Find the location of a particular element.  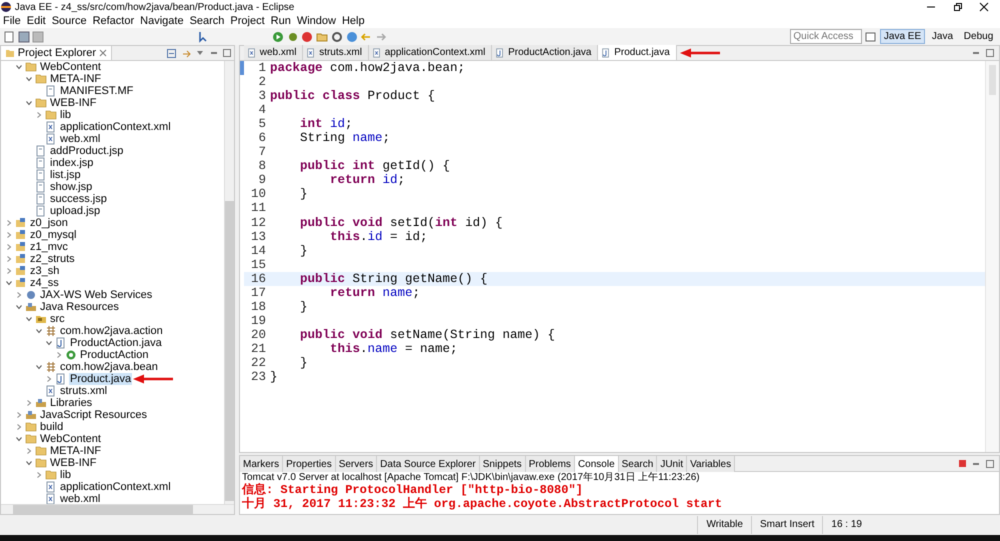

terminate-icon is located at coordinates (962, 463).